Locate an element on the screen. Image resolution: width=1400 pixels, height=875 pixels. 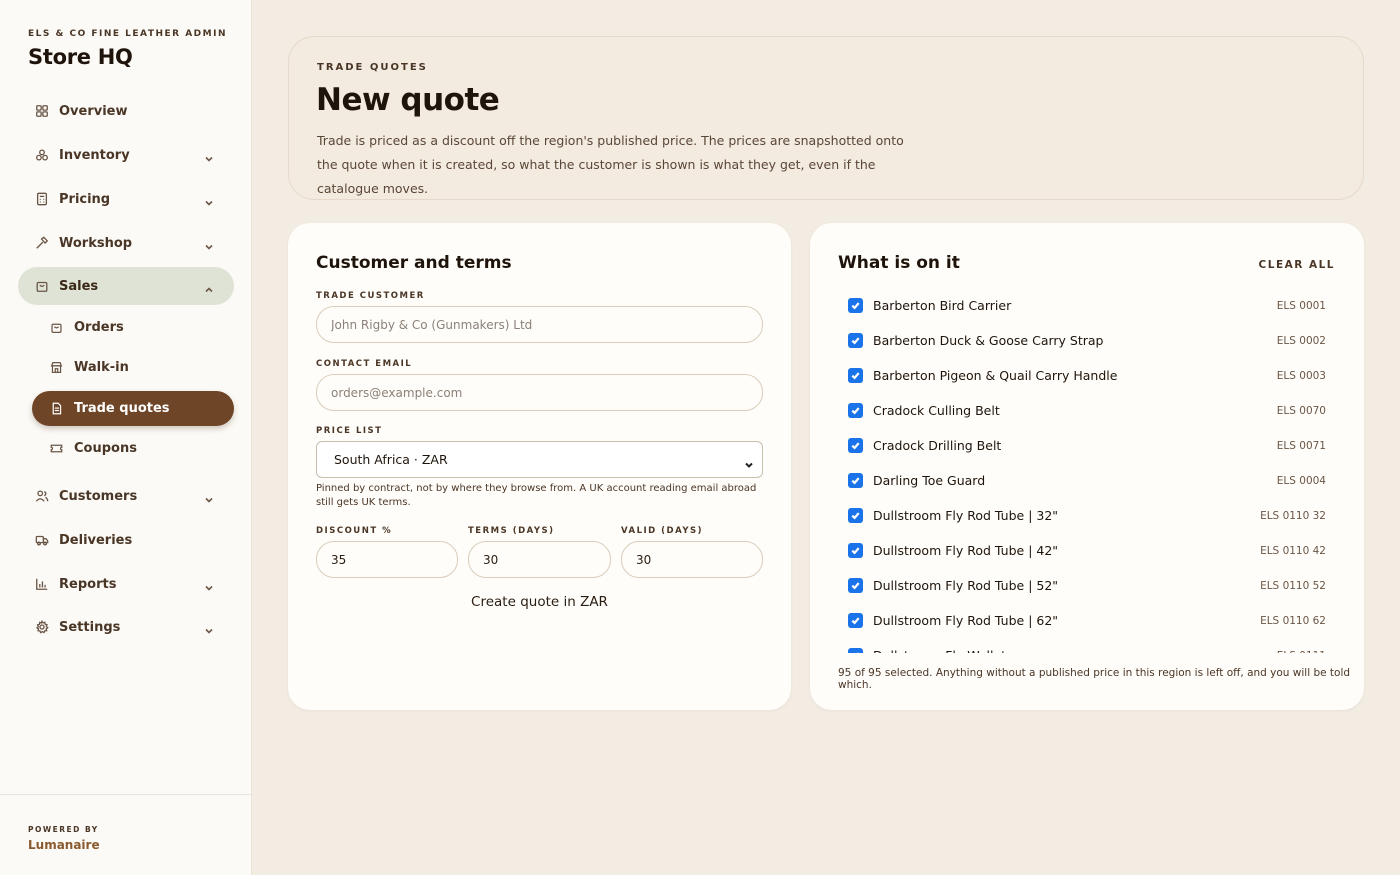
list-item: Dullstroom Fly Rod Tube | 32" ELS 0110 32 is located at coordinates (1083, 515).